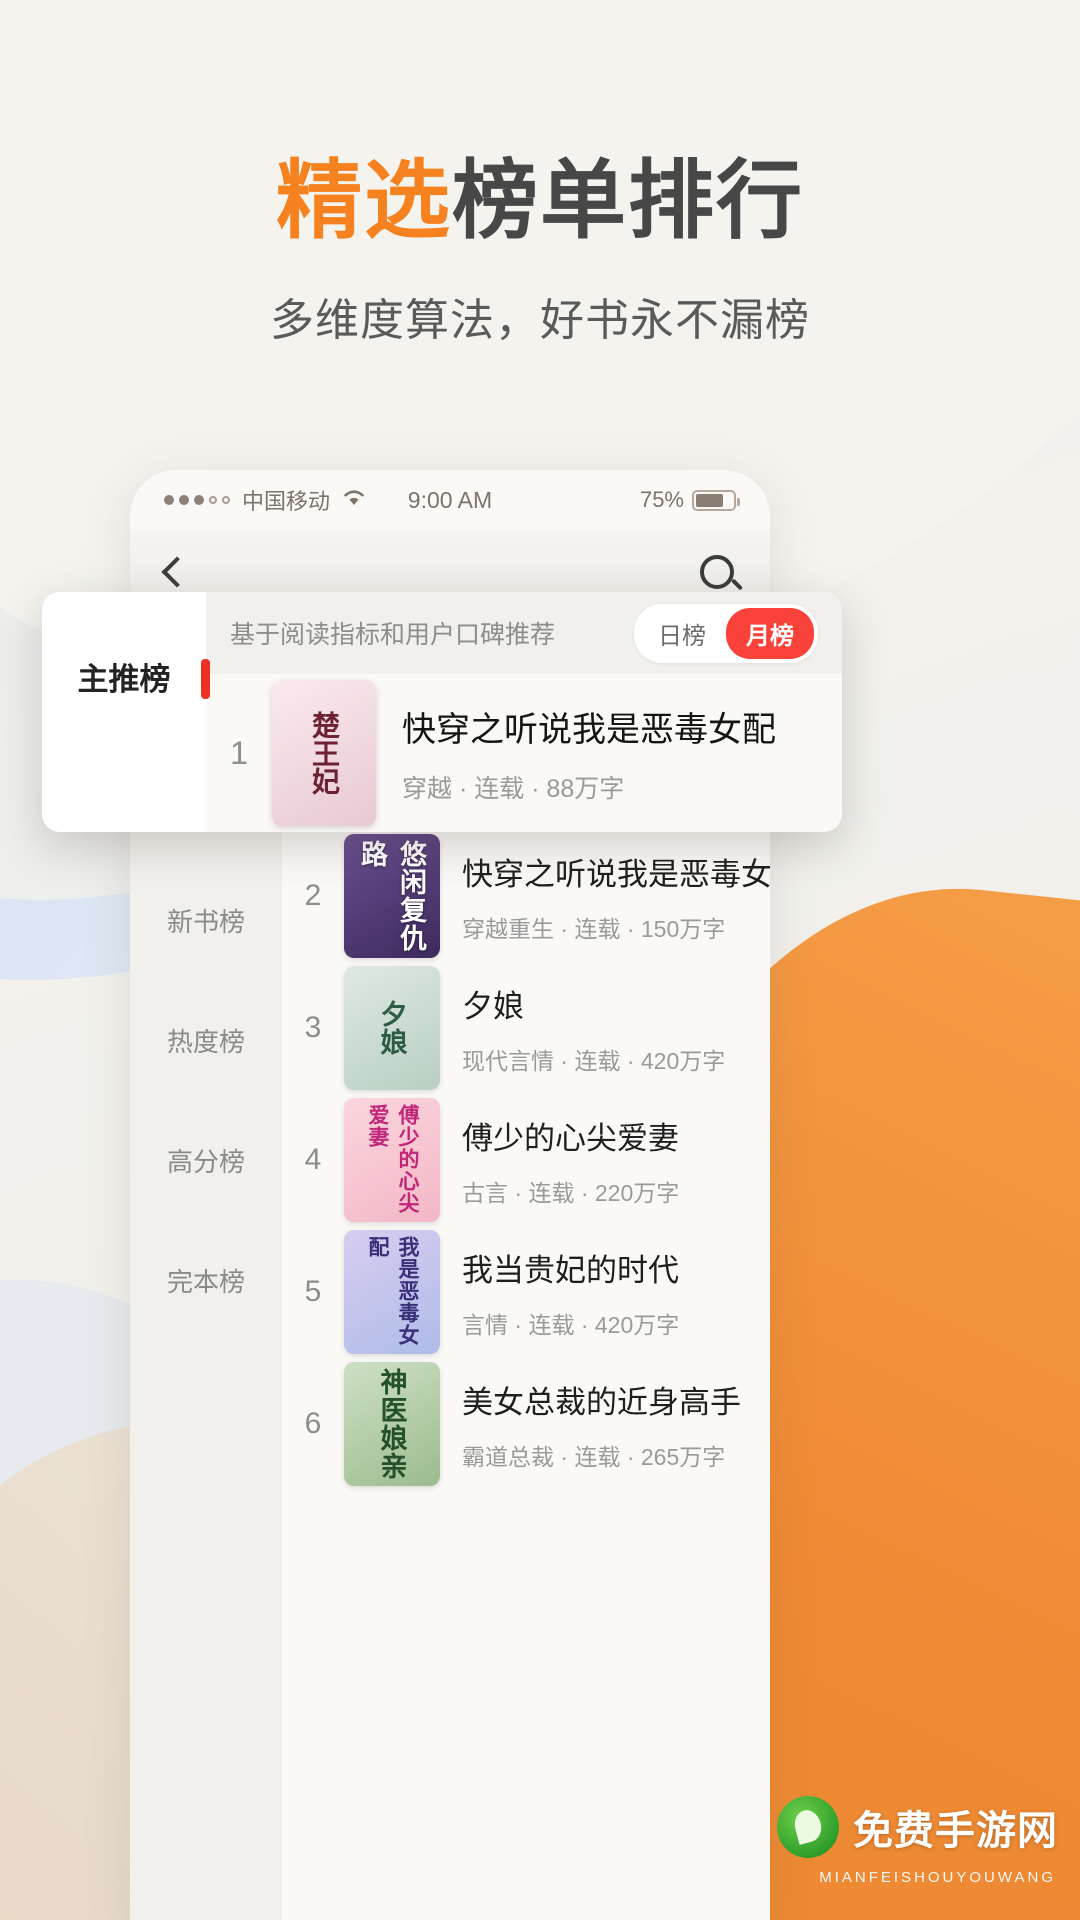  Describe the element at coordinates (354, 500) in the screenshot. I see `wifi-icon` at that location.